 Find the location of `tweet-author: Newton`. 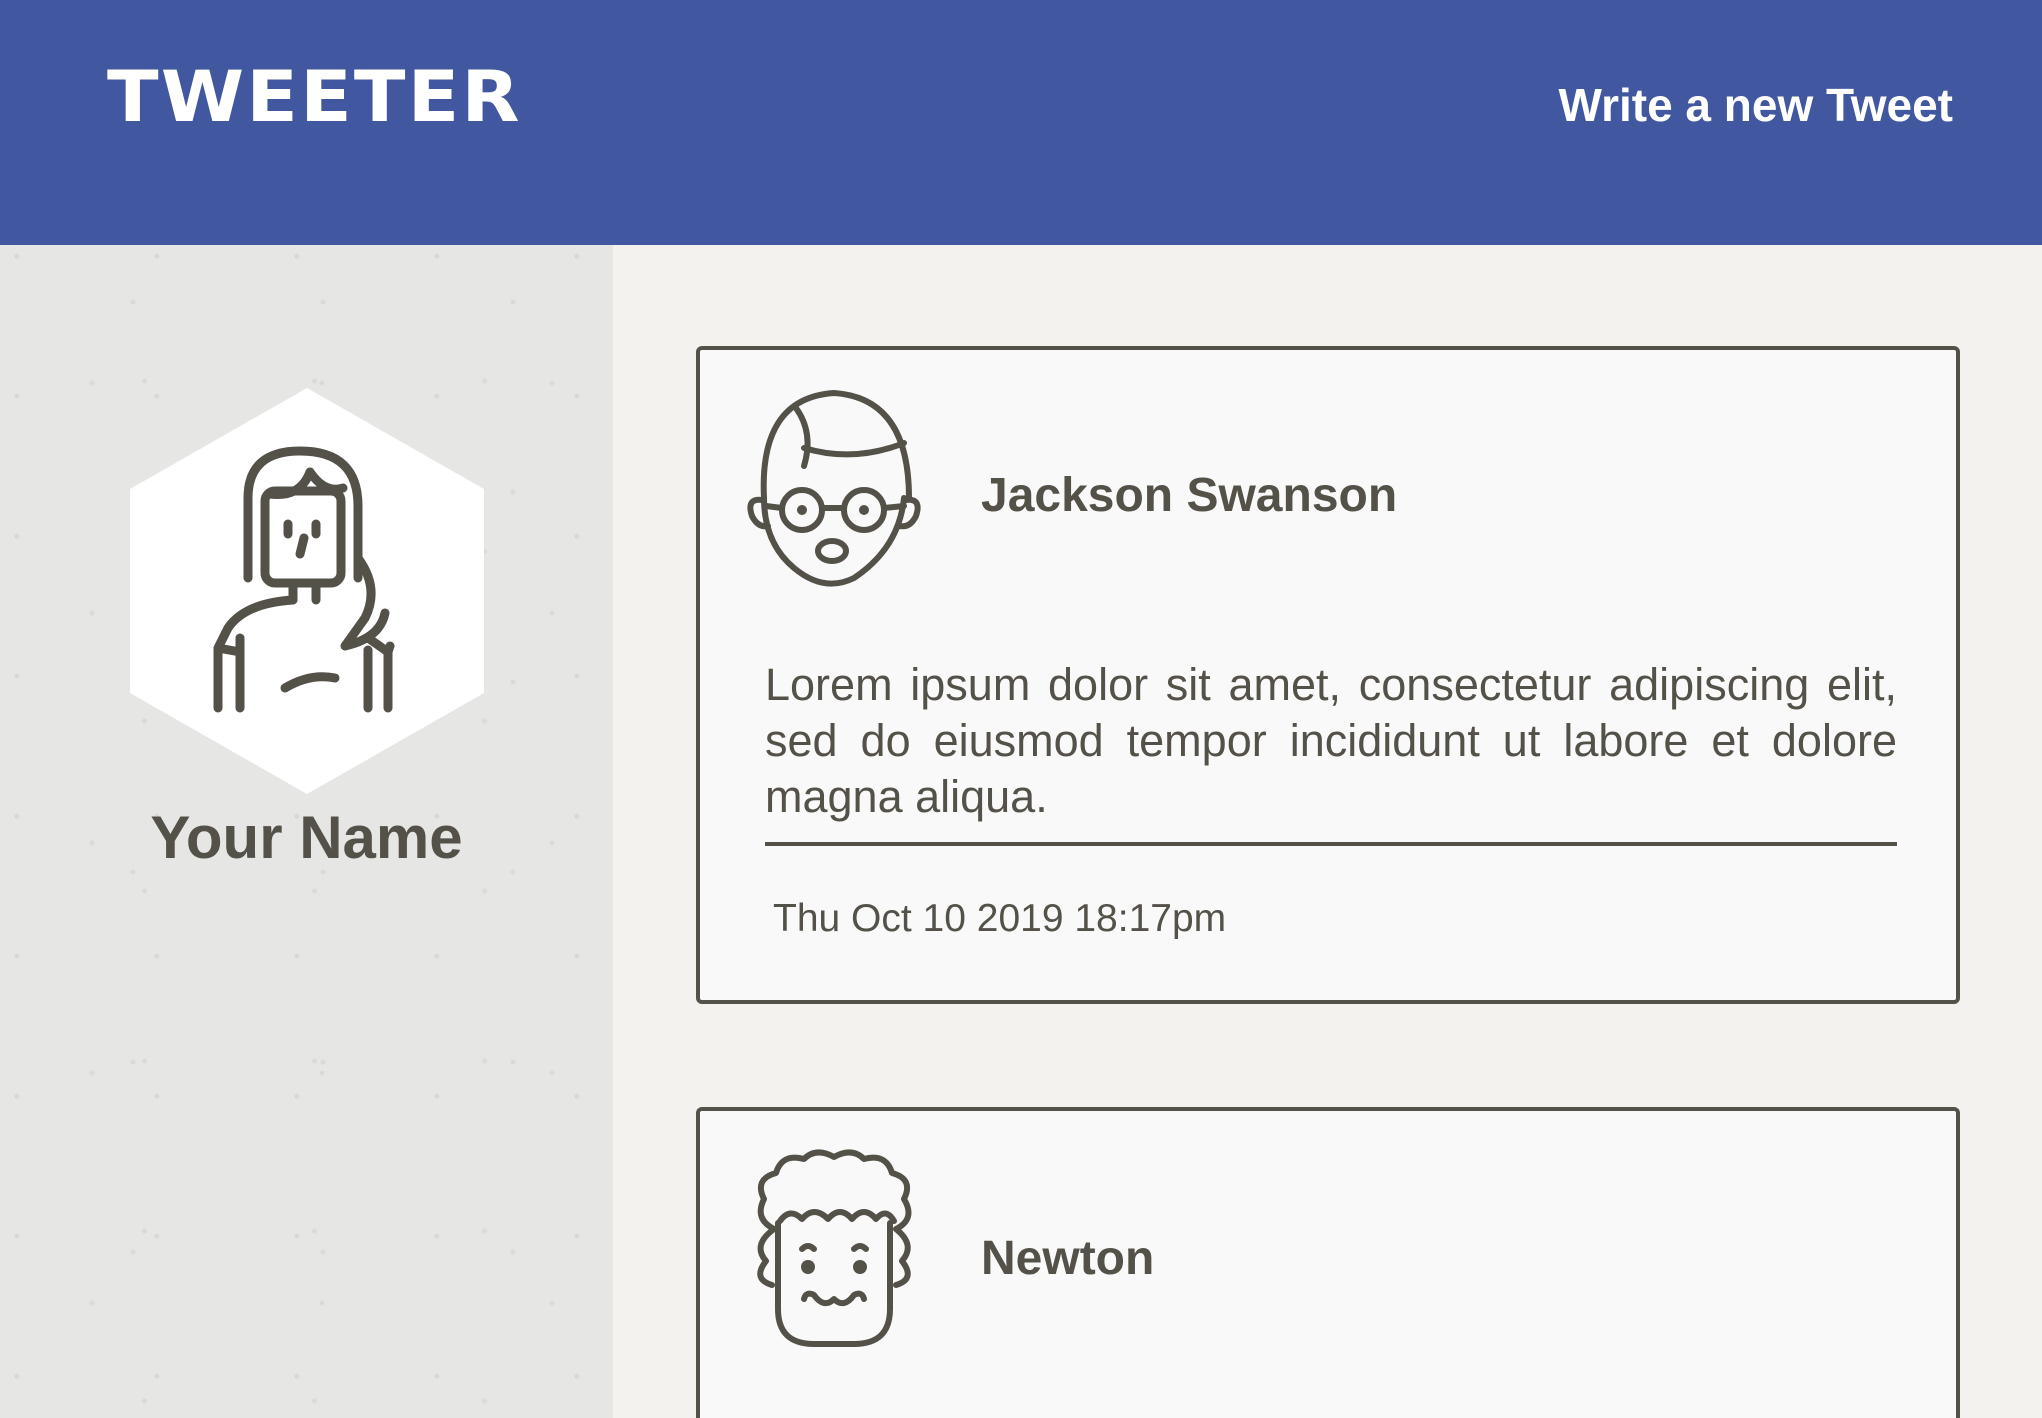

tweet-author: Newton is located at coordinates (1067, 1259).